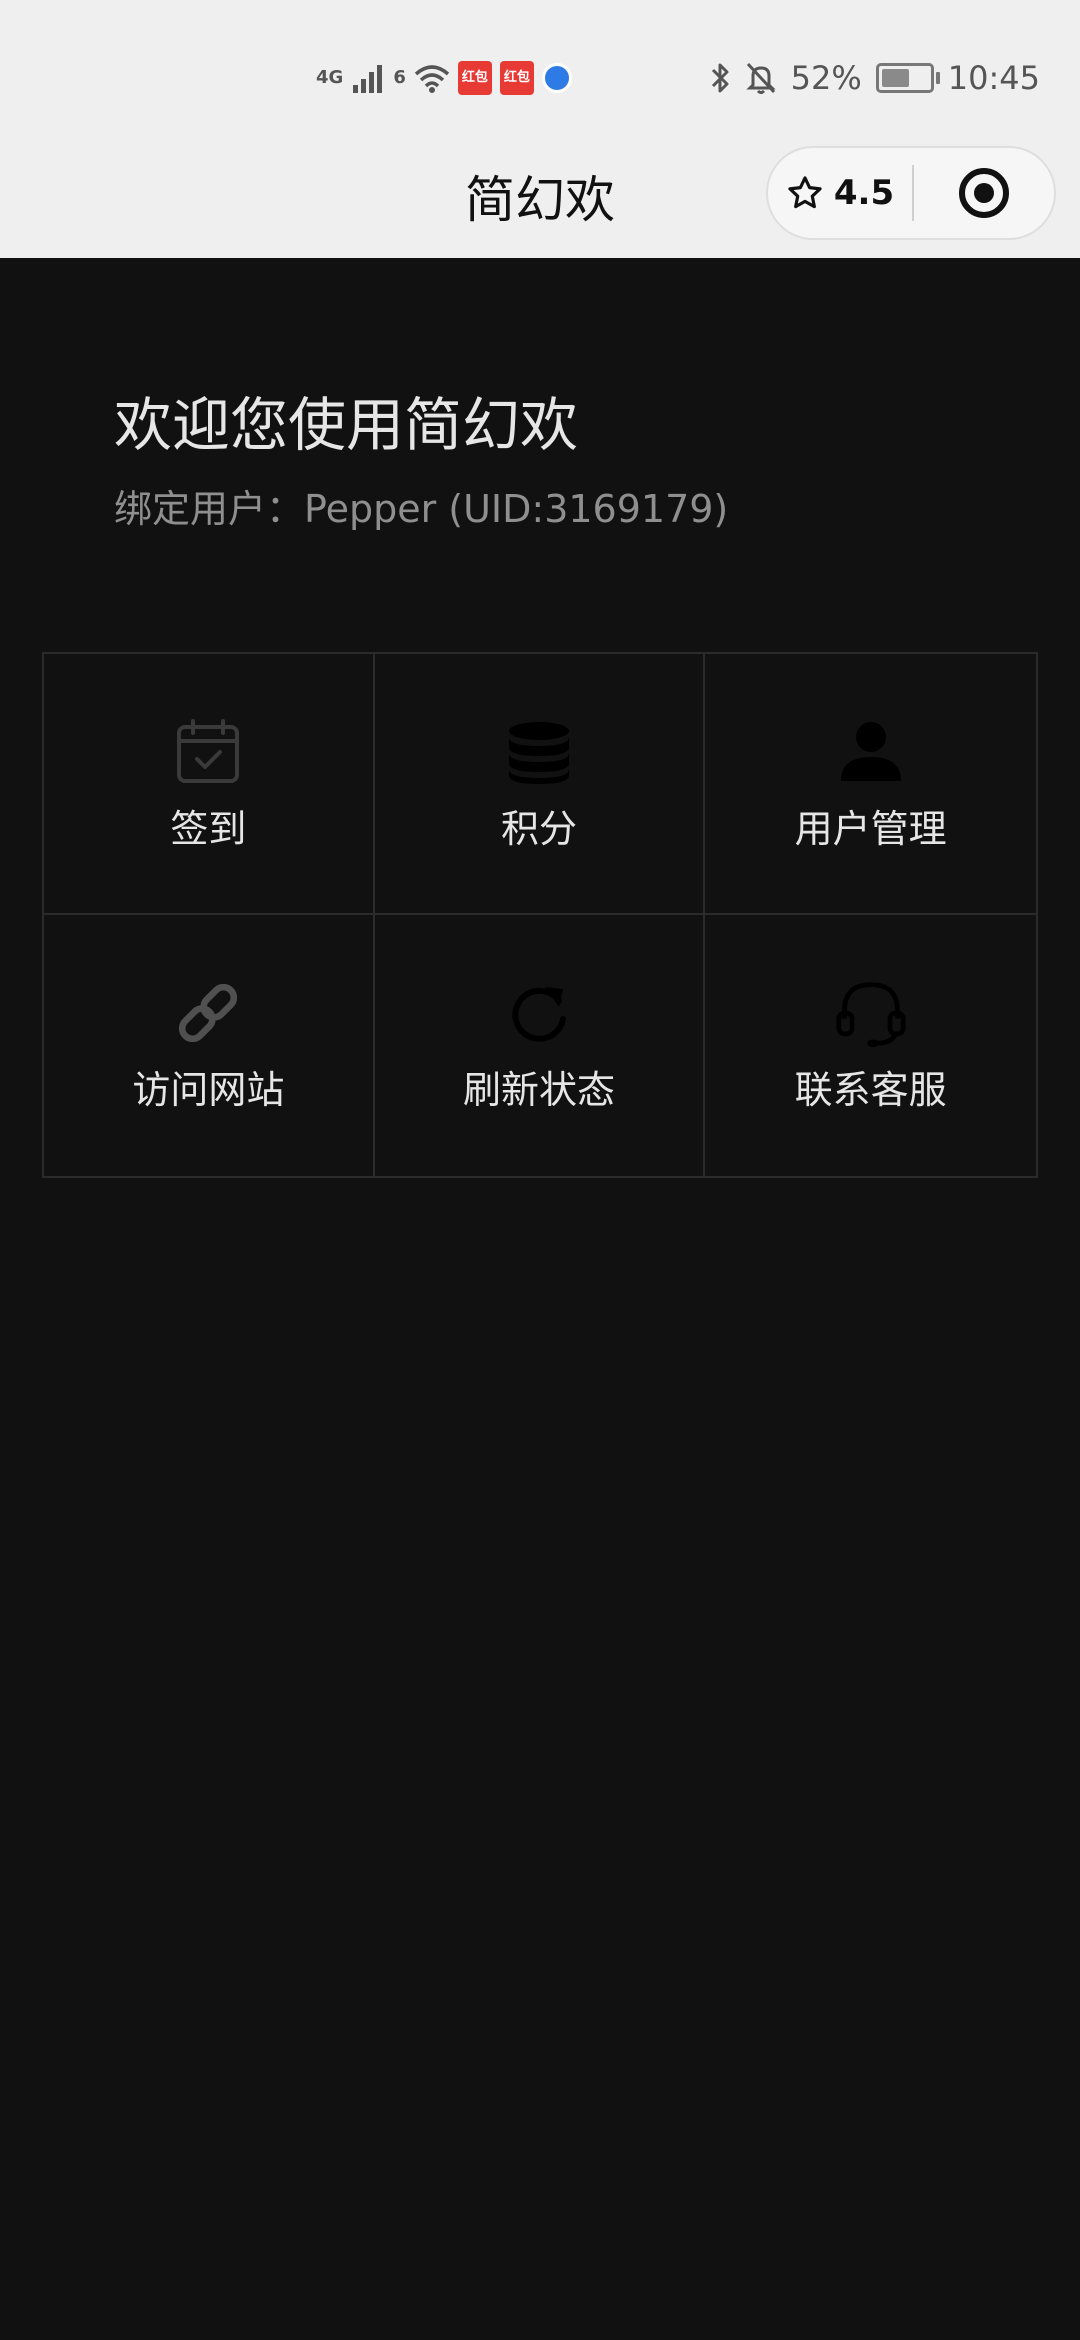 The image size is (1080, 2340). I want to click on rating-button: 4.5, so click(840, 193).